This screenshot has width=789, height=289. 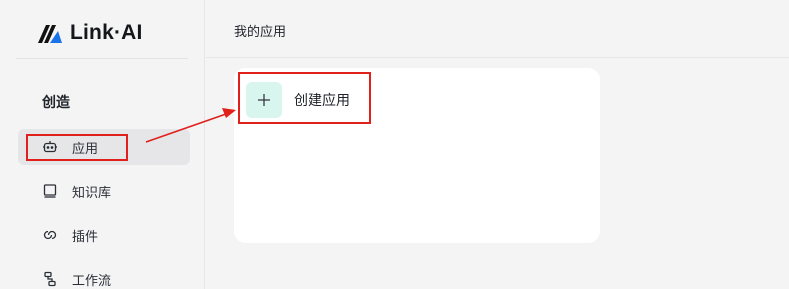 What do you see at coordinates (85, 237) in the screenshot?
I see `sidebar-item-label: 插件` at bounding box center [85, 237].